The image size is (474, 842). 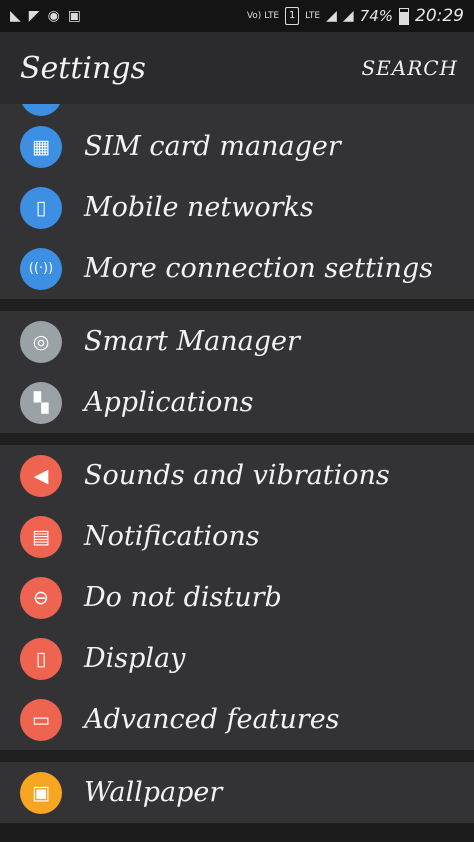 I want to click on lte-indicator: LTE, so click(x=313, y=15).